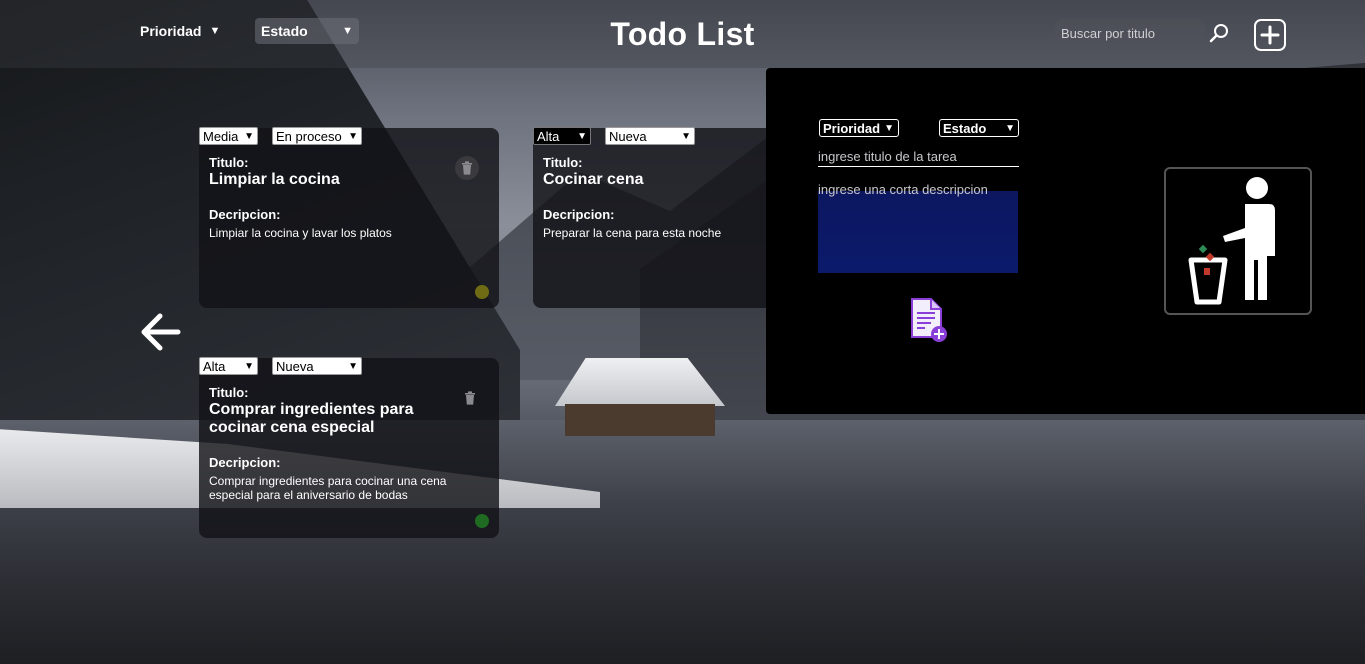 The width and height of the screenshot is (1365, 664). What do you see at coordinates (309, 136) in the screenshot?
I see `task-status-value: En proceso` at bounding box center [309, 136].